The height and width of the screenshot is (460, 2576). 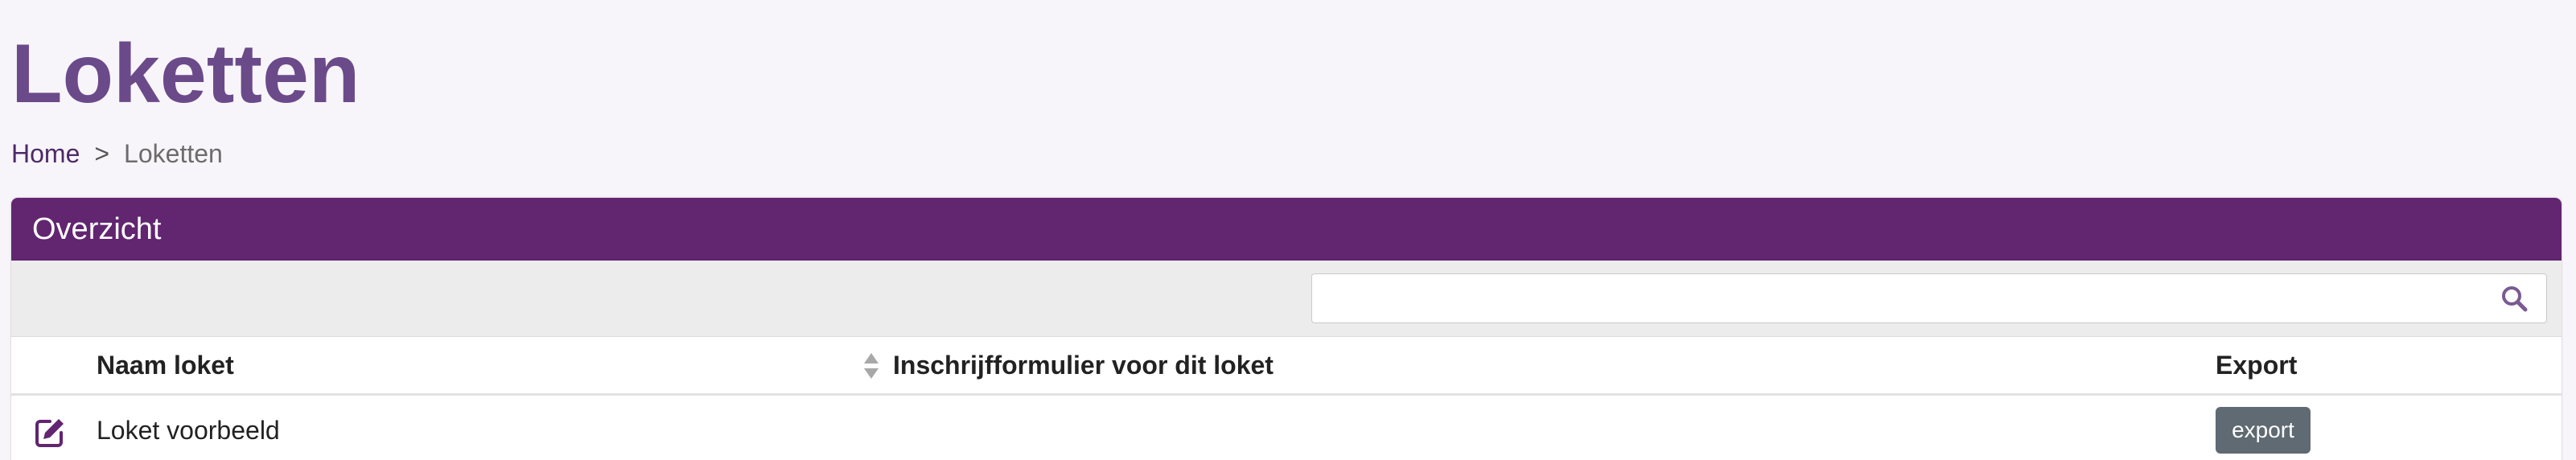 What do you see at coordinates (1897, 298) in the screenshot?
I see `search-input` at bounding box center [1897, 298].